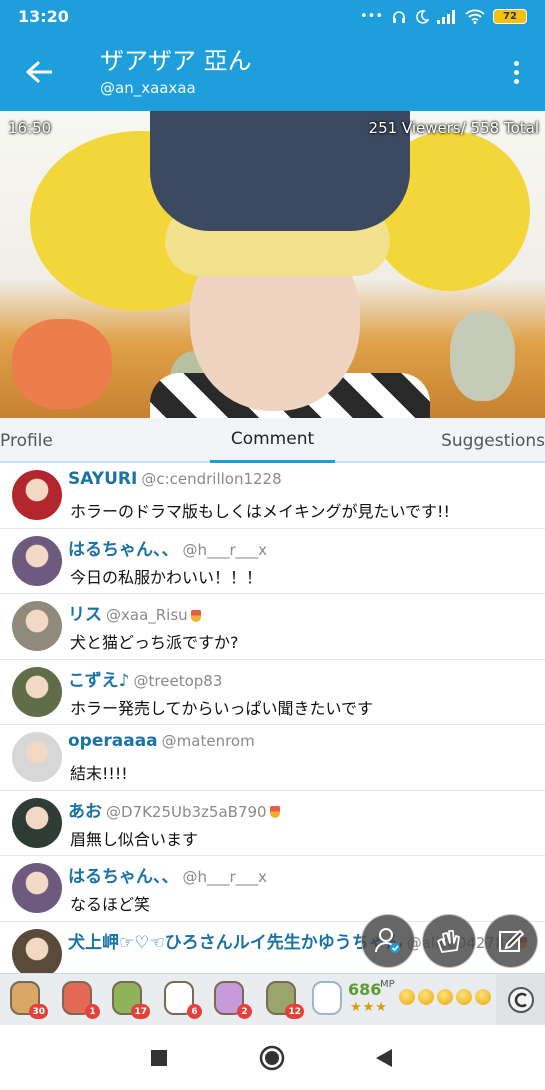 The width and height of the screenshot is (545, 1090). I want to click on broadcaster-handle: @an_xaaxaa, so click(148, 88).